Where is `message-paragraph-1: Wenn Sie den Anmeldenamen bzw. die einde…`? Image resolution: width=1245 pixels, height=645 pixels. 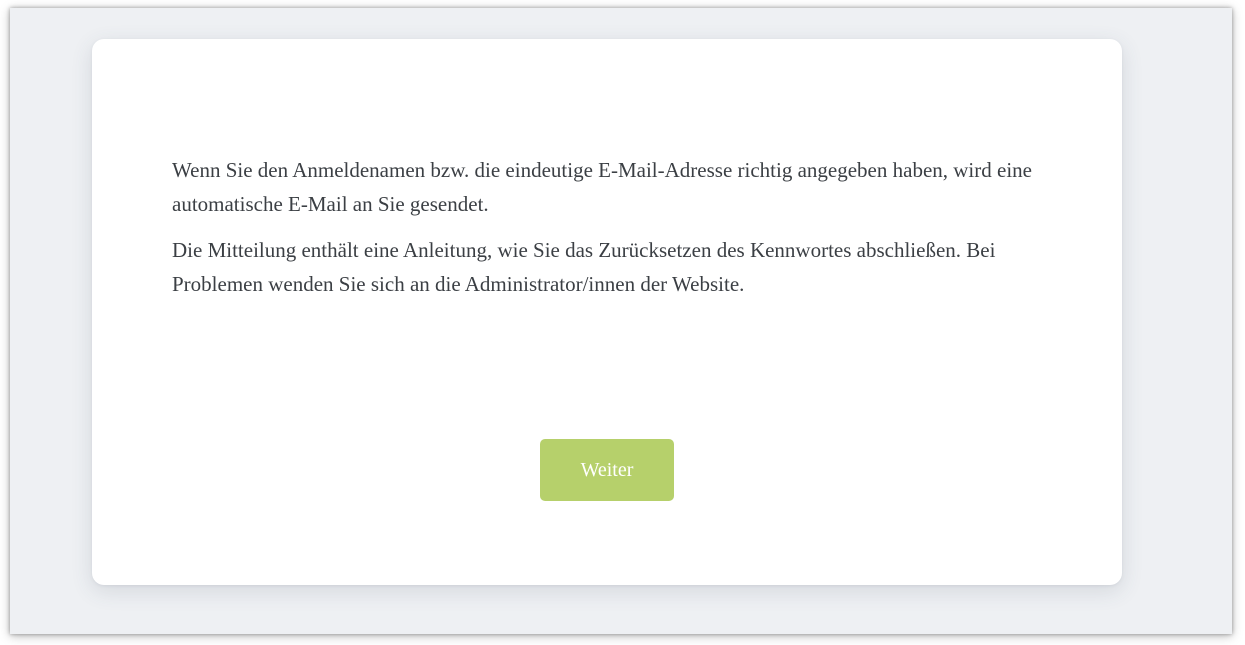 message-paragraph-1: Wenn Sie den Anmeldenamen bzw. die einde… is located at coordinates (602, 187).